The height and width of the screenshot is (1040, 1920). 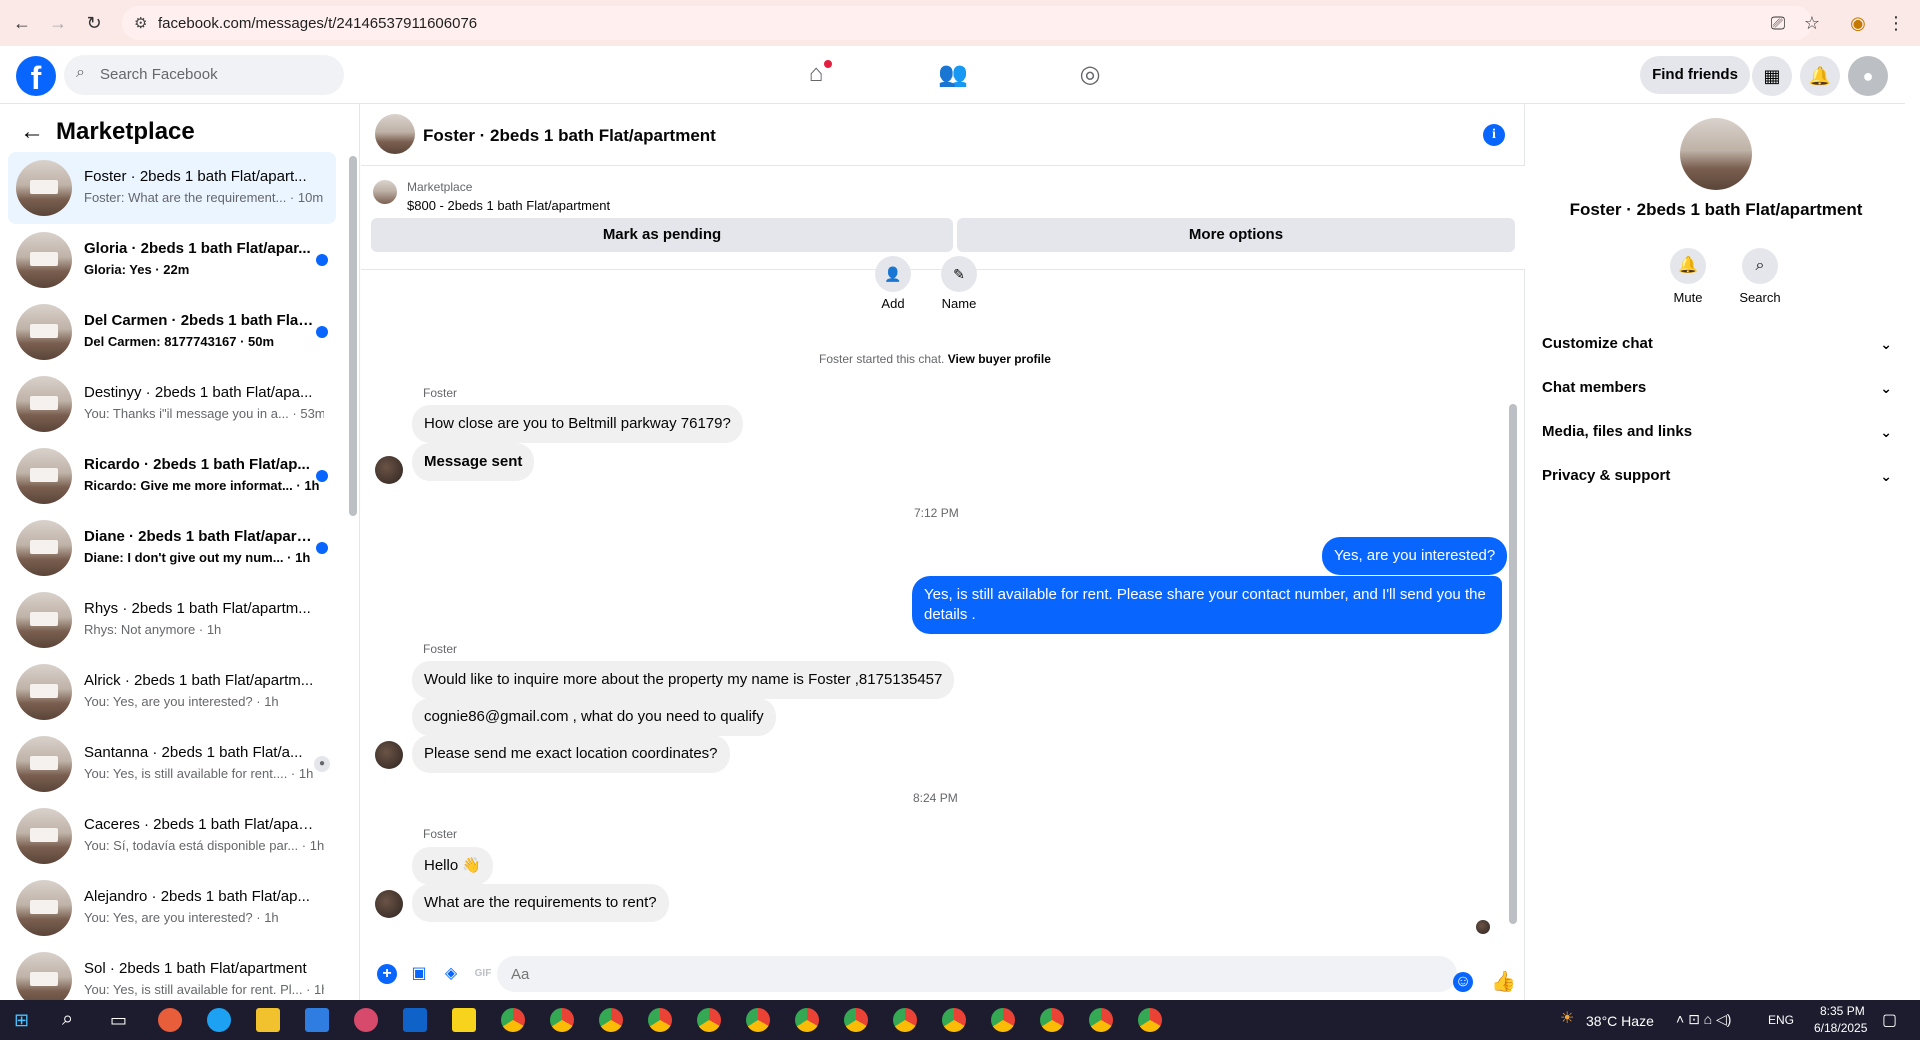 What do you see at coordinates (1703, 1019) in the screenshot?
I see `system-tray-icons: ˄ ⊡ ⌂ ◁)` at bounding box center [1703, 1019].